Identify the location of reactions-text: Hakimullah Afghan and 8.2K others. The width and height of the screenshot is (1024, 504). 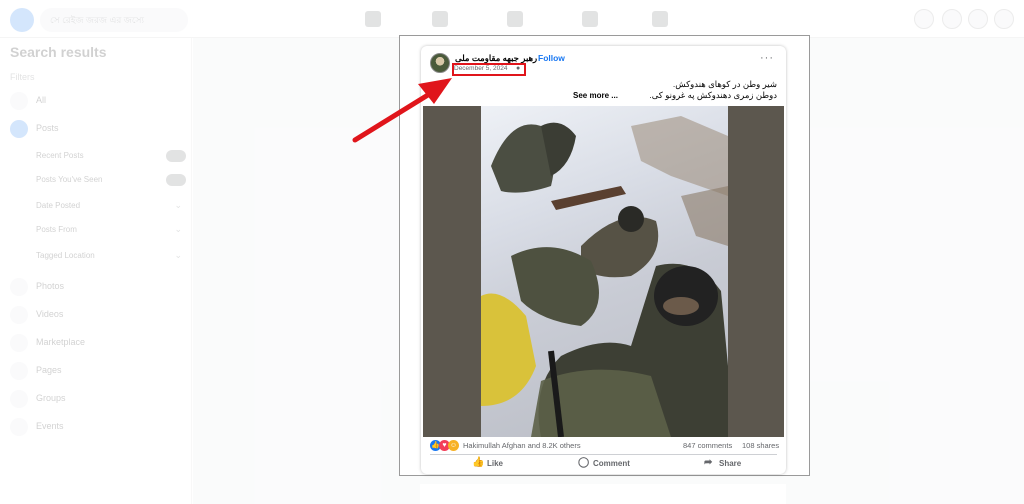
(522, 445).